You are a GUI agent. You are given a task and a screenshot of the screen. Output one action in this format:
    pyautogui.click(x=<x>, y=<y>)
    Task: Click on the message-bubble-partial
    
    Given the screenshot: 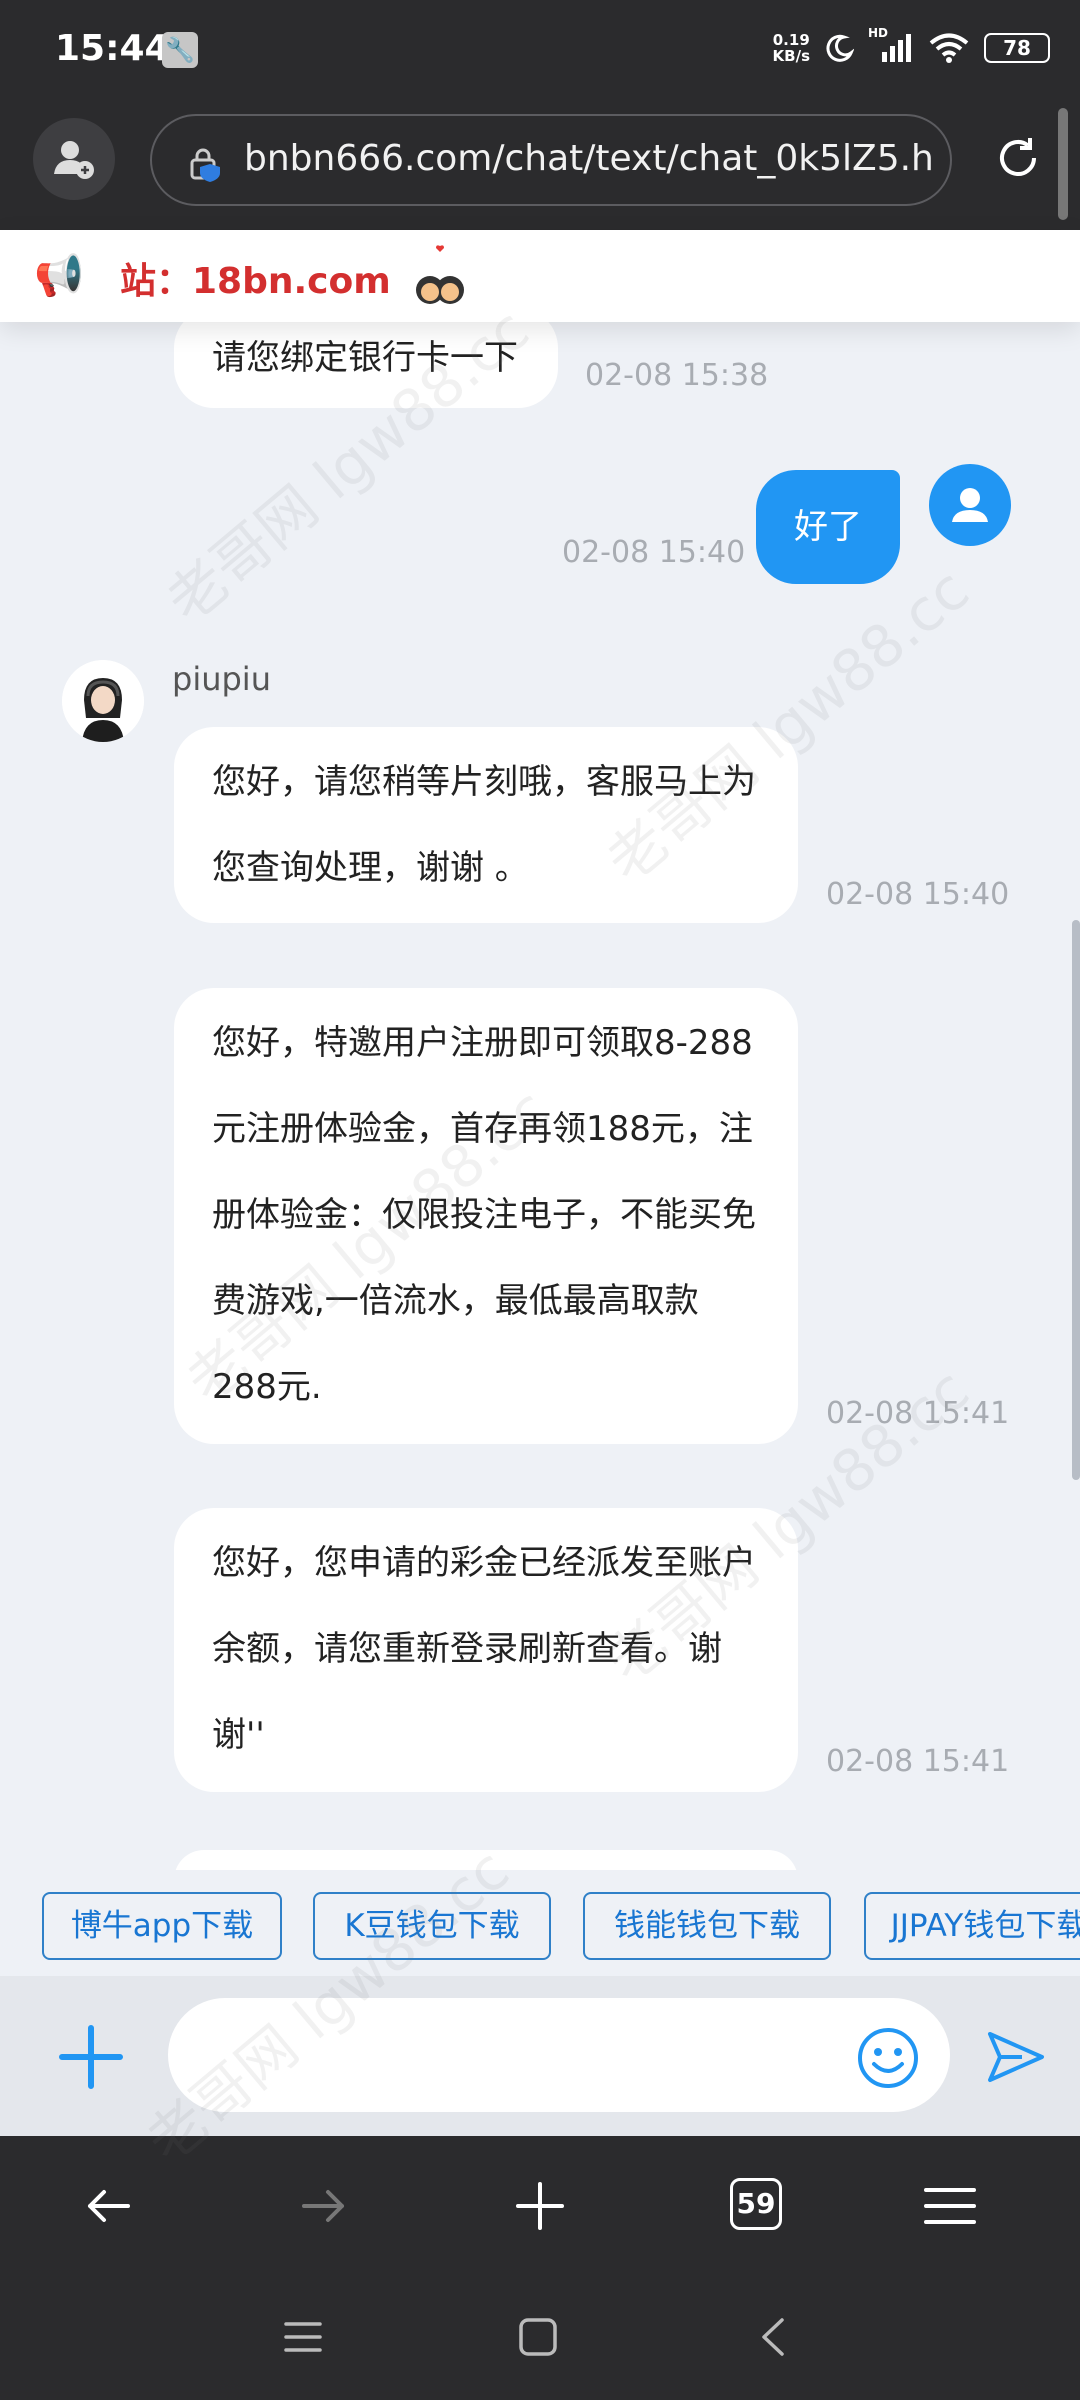 What is the action you would take?
    pyautogui.click(x=486, y=1860)
    